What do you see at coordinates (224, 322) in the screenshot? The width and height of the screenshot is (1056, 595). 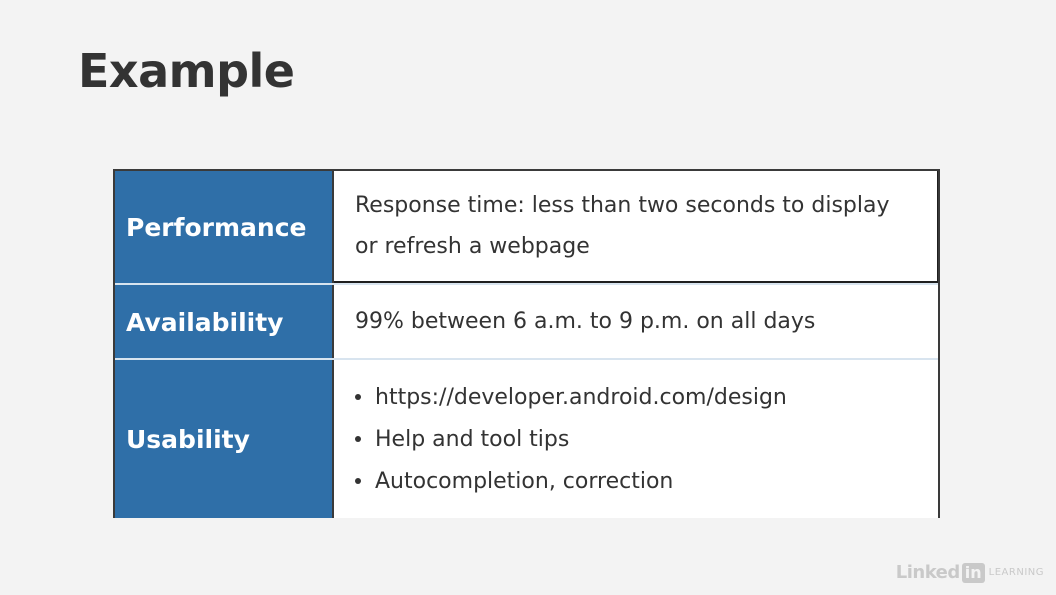 I see `row-label-availability: Availability` at bounding box center [224, 322].